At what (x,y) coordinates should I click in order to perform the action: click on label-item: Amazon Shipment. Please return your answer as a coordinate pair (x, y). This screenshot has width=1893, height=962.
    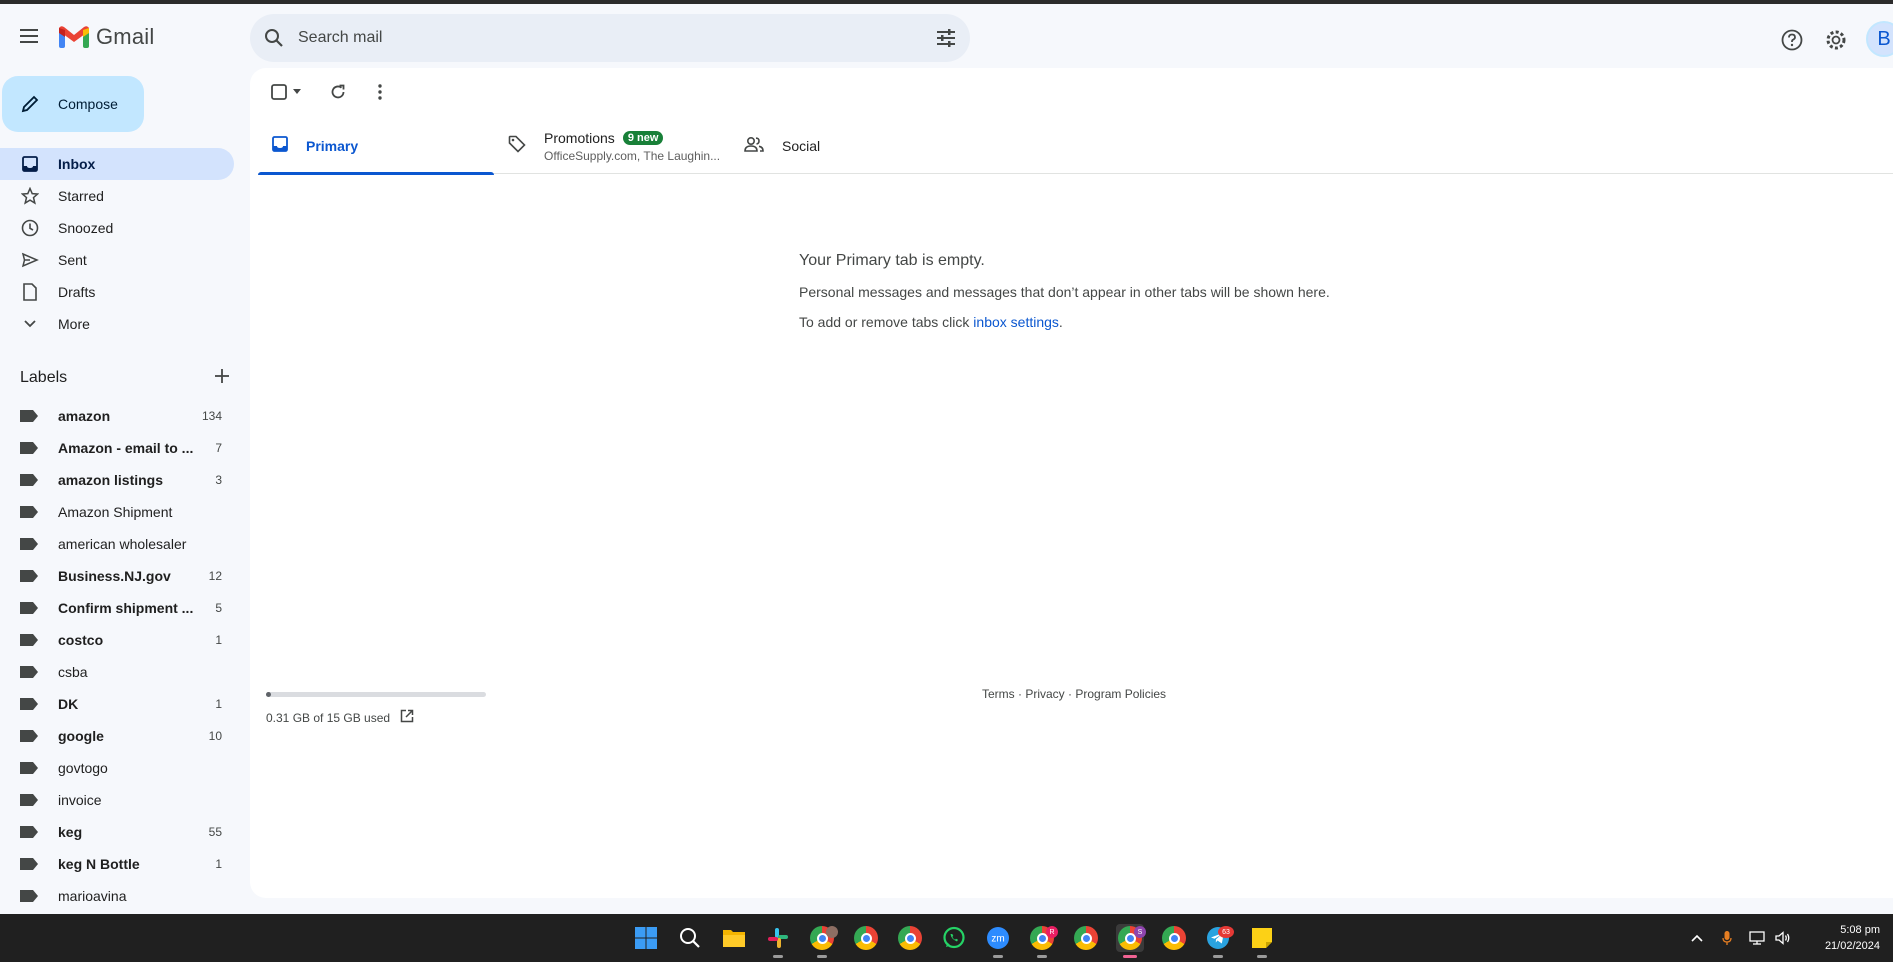
    Looking at the image, I should click on (117, 512).